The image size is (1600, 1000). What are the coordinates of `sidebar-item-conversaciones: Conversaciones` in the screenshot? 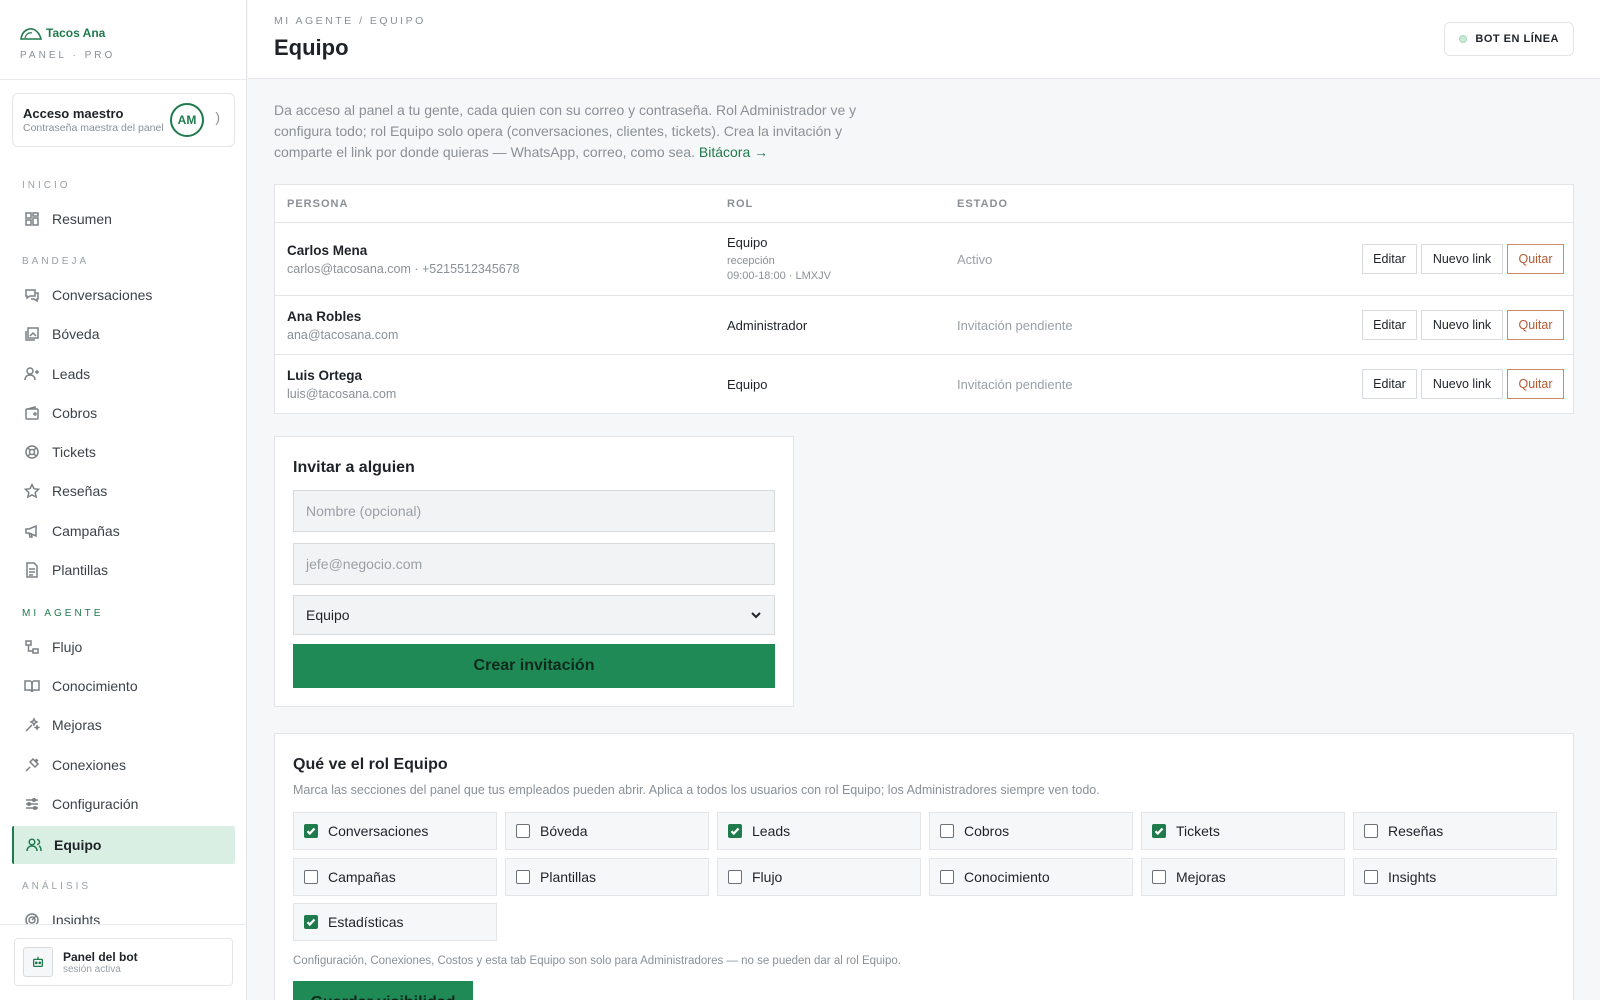 It's located at (123, 295).